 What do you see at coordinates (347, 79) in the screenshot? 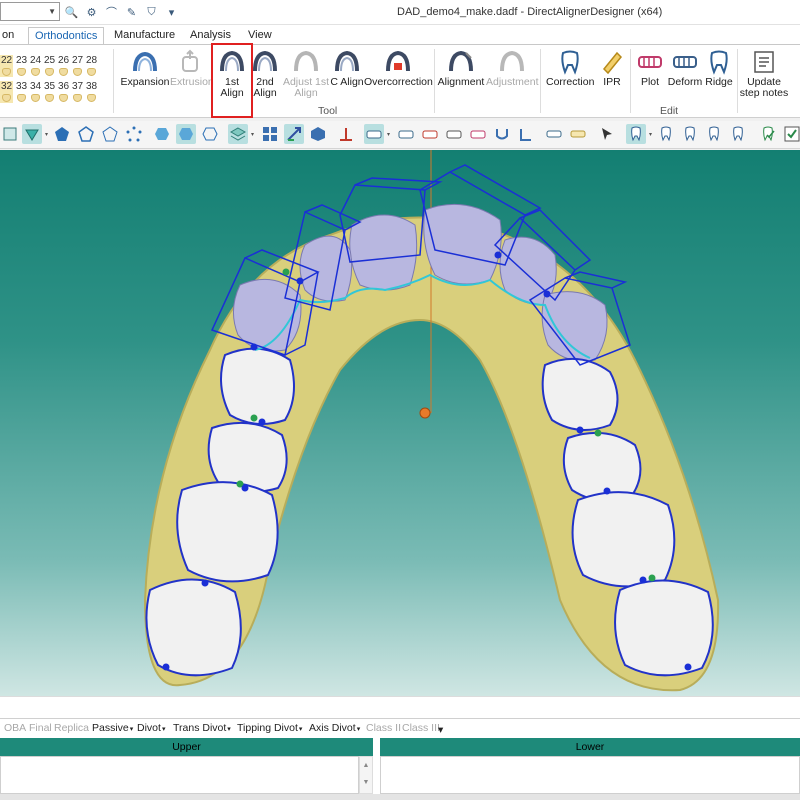
I see `c-align-button: C Align` at bounding box center [347, 79].